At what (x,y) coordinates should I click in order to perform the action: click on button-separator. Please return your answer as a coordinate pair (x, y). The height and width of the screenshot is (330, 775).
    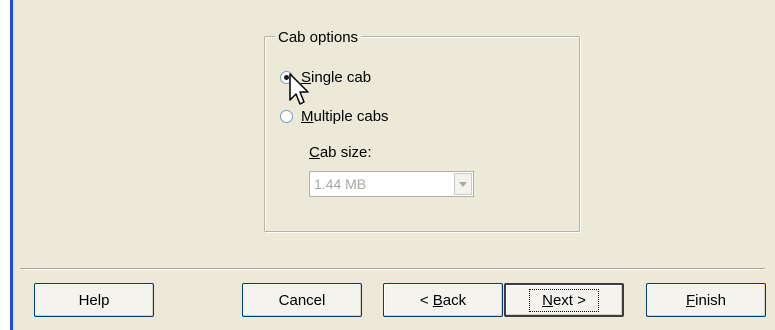
    Looking at the image, I should click on (392, 269).